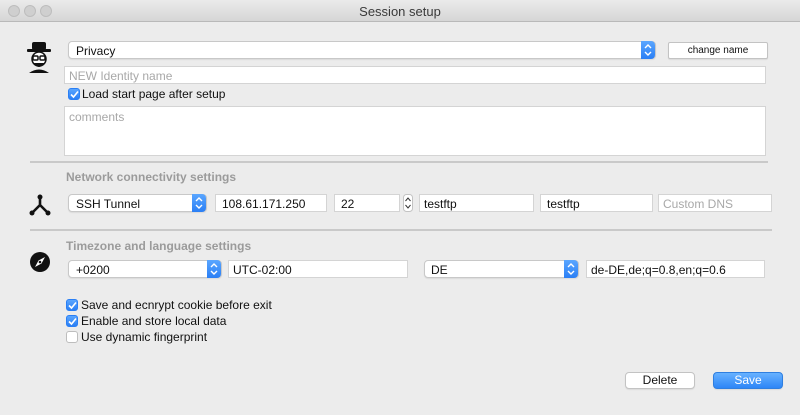 Image resolution: width=800 pixels, height=415 pixels. What do you see at coordinates (408, 203) in the screenshot?
I see `port-stepper` at bounding box center [408, 203].